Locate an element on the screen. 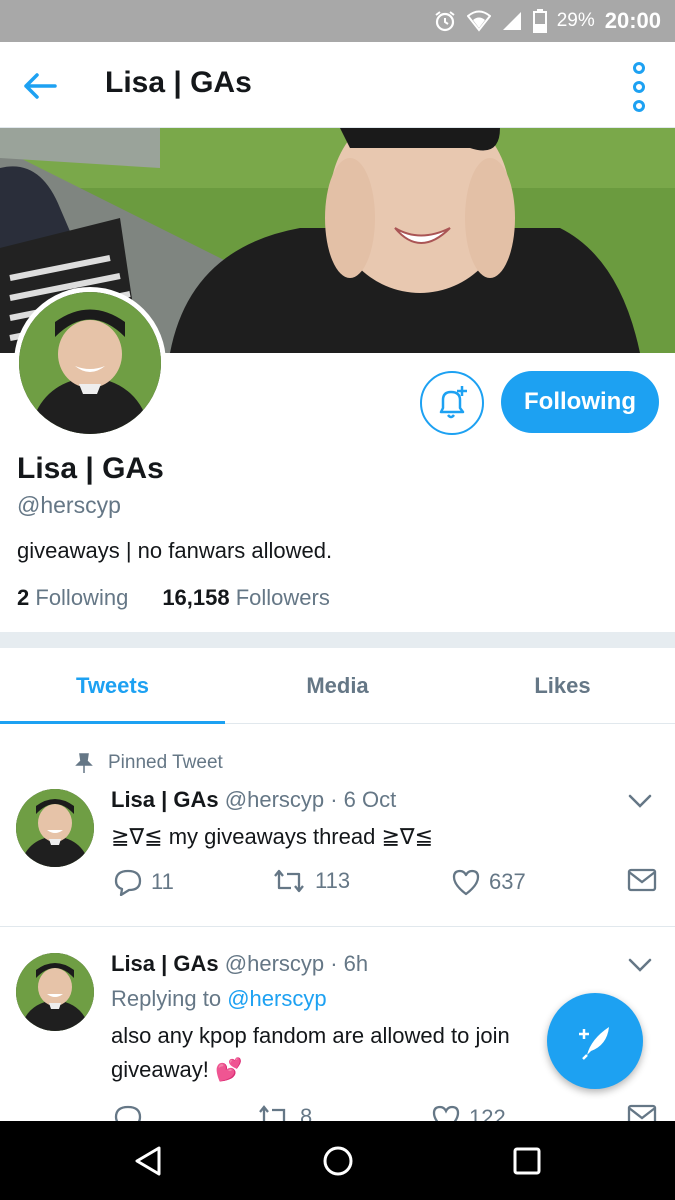  reply-button: 11 is located at coordinates (143, 882).